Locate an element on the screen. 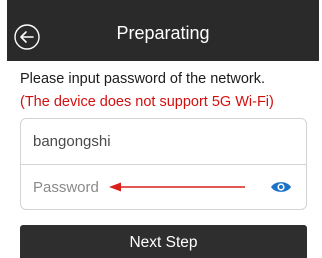  instruction-text: Please input password of the network. is located at coordinates (143, 79).